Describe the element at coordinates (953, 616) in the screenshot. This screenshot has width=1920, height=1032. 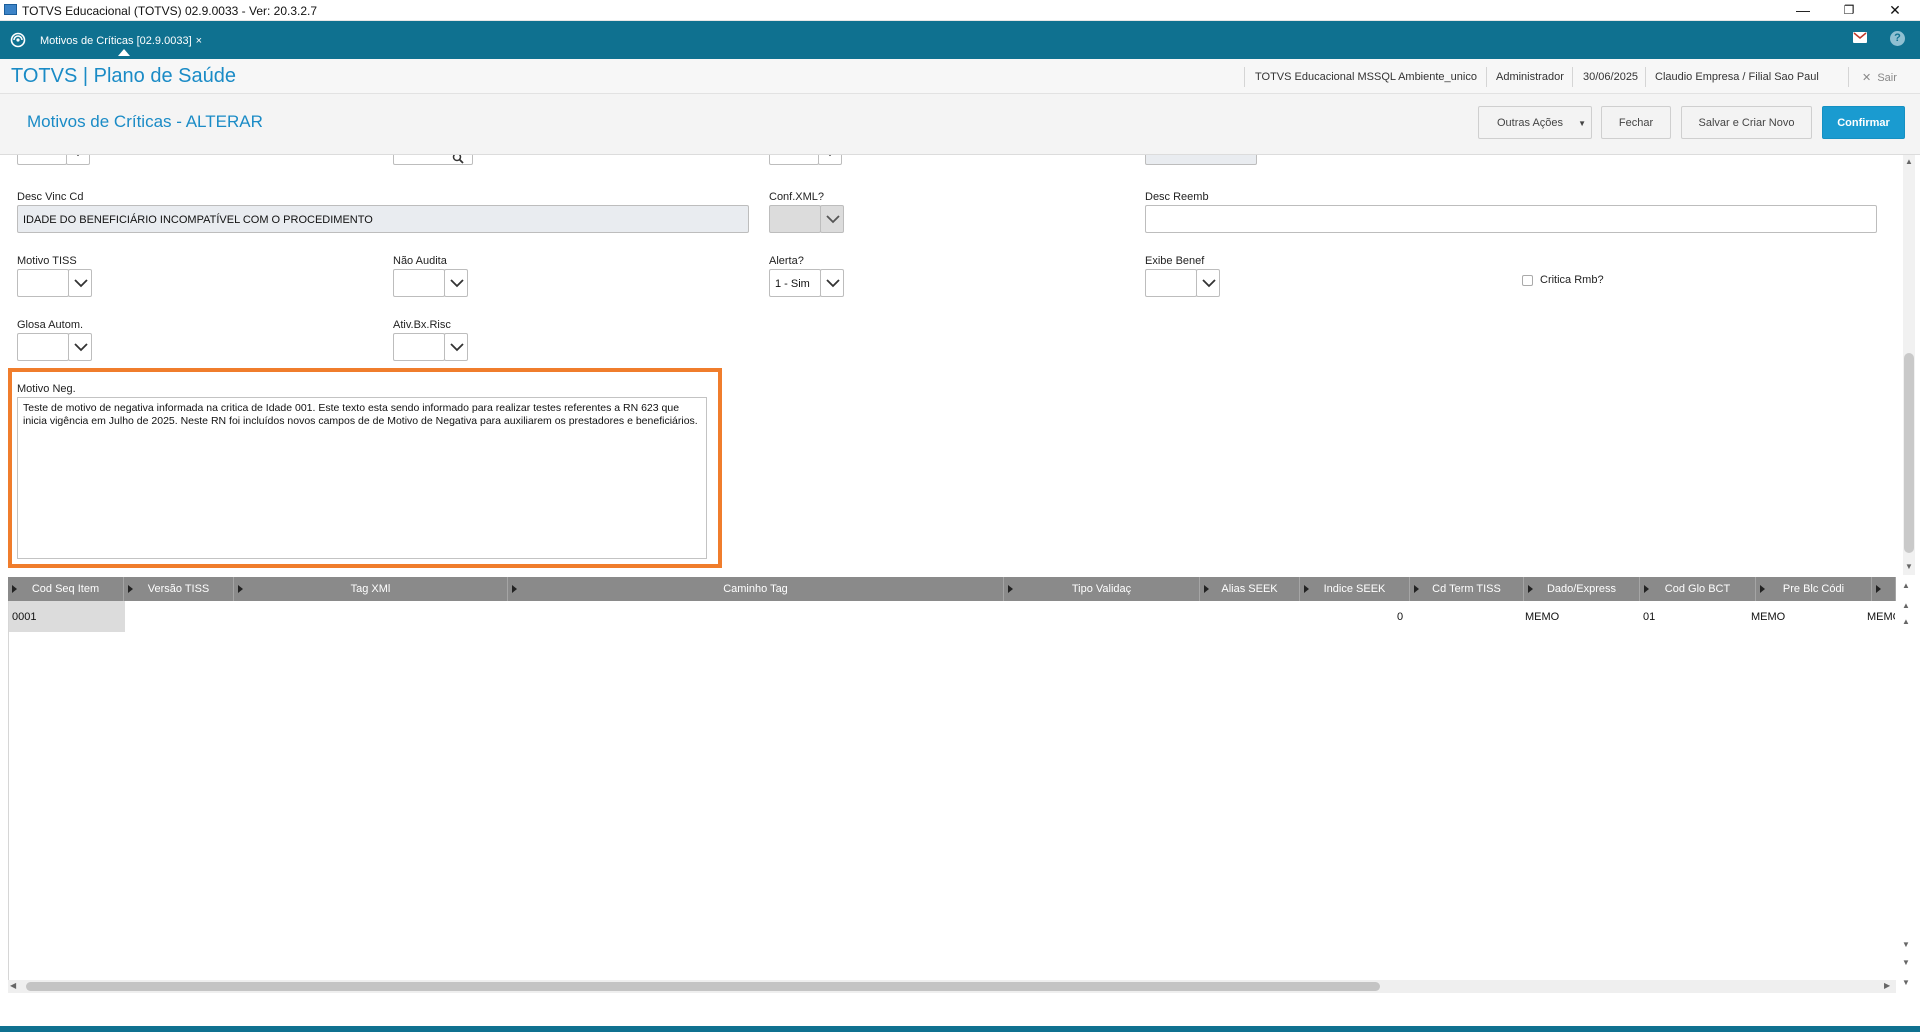
I see `table-row: 0001 0 MEMO 01 MEMO MEMO` at that location.